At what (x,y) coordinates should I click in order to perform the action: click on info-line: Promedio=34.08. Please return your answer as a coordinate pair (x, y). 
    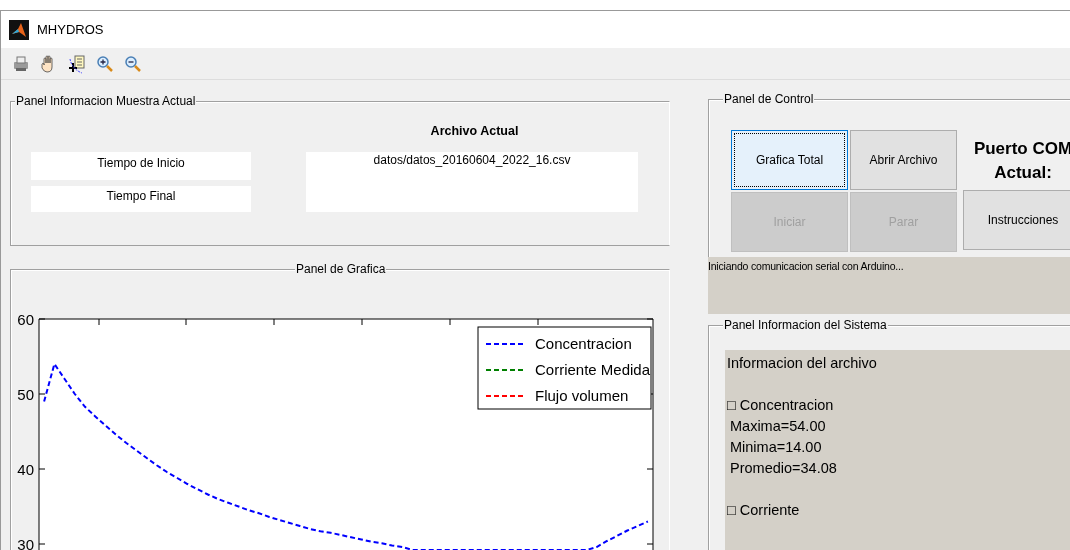
    Looking at the image, I should click on (783, 468).